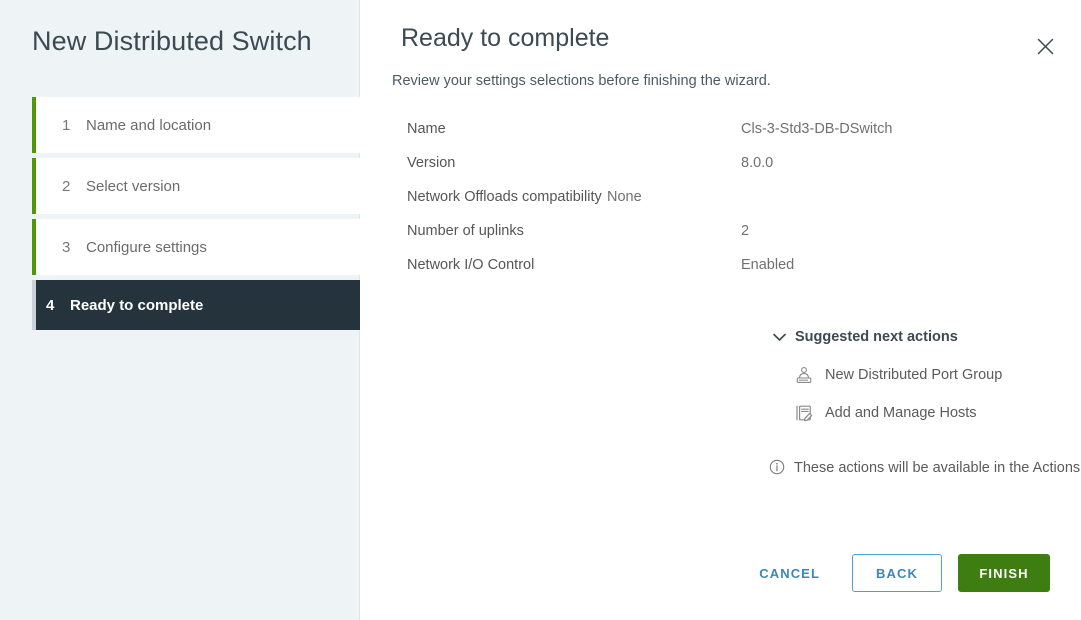 This screenshot has width=1081, height=620. What do you see at coordinates (712, 129) in the screenshot?
I see `summary-row: Name Cls-3-Std3-DB-DSwitch` at bounding box center [712, 129].